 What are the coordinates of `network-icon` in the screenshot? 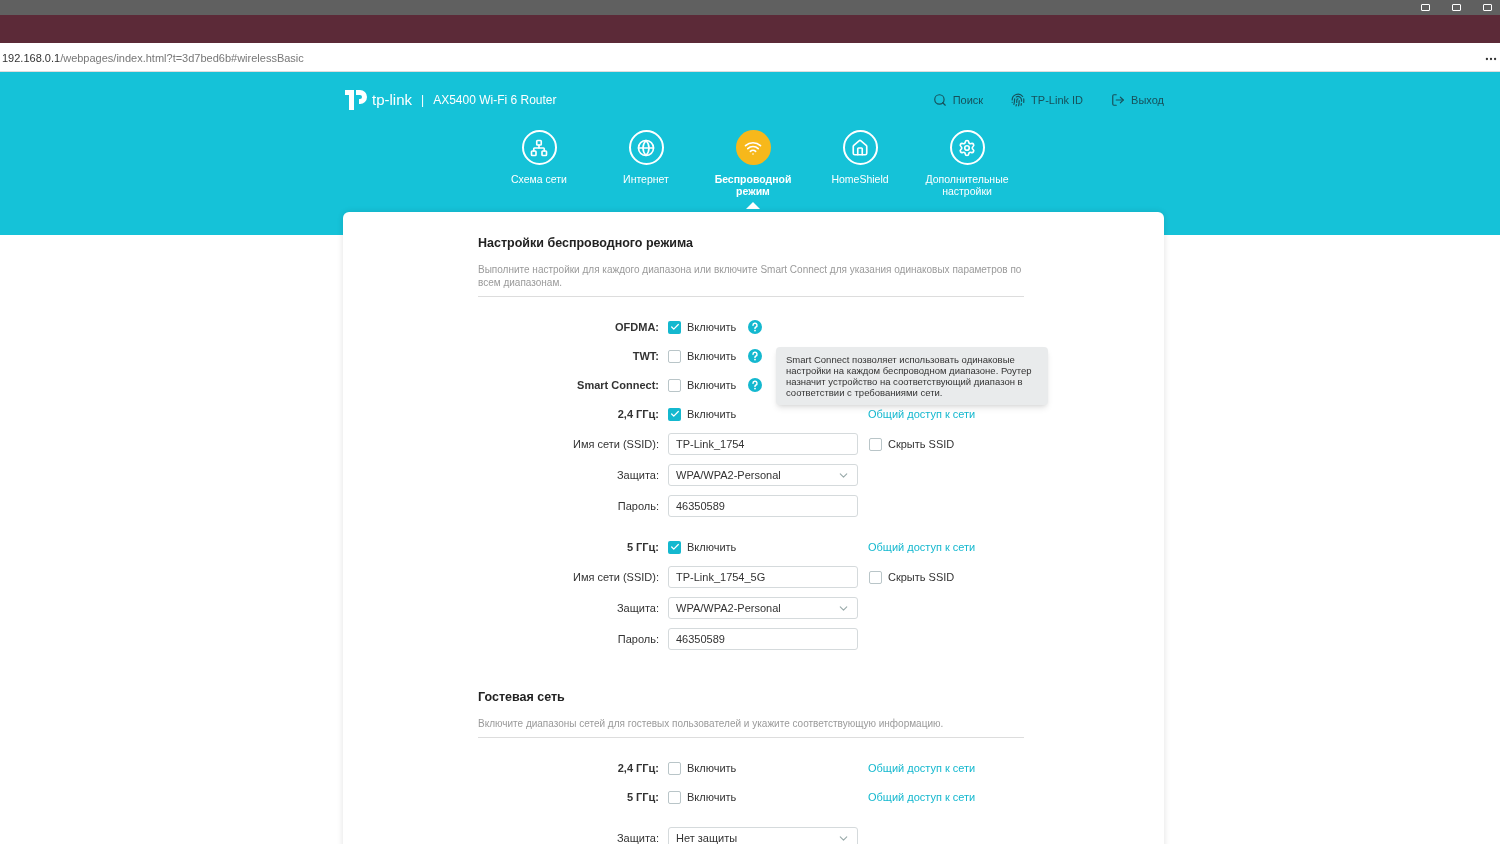 It's located at (539, 147).